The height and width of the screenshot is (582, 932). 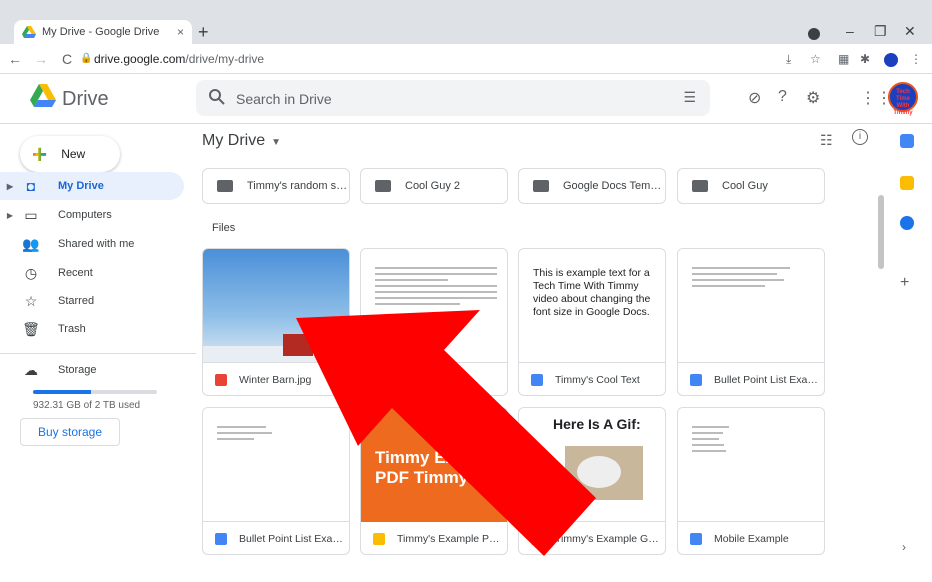 What do you see at coordinates (453, 98) in the screenshot?
I see `search-input: Search in Drive ☰` at bounding box center [453, 98].